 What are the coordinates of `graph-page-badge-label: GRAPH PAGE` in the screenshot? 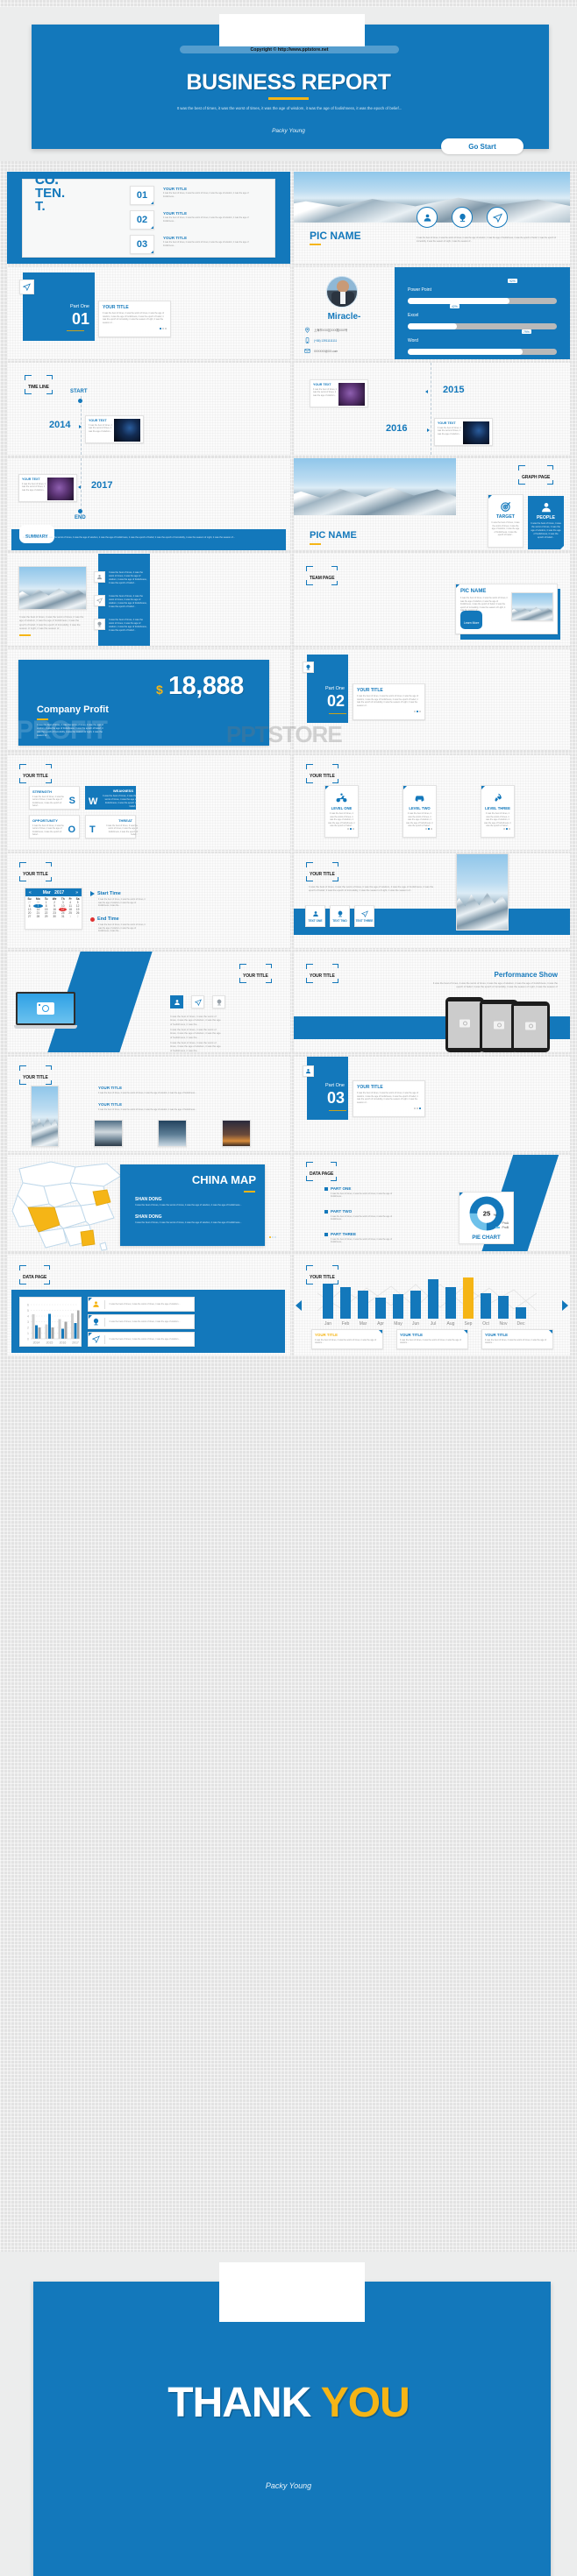 It's located at (536, 477).